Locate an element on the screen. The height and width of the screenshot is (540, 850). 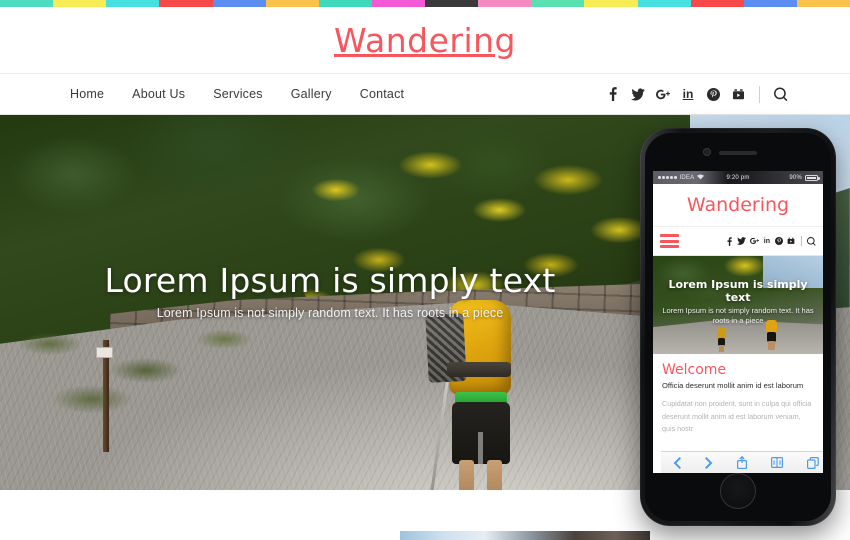
phone-social-divider is located at coordinates (801, 241).